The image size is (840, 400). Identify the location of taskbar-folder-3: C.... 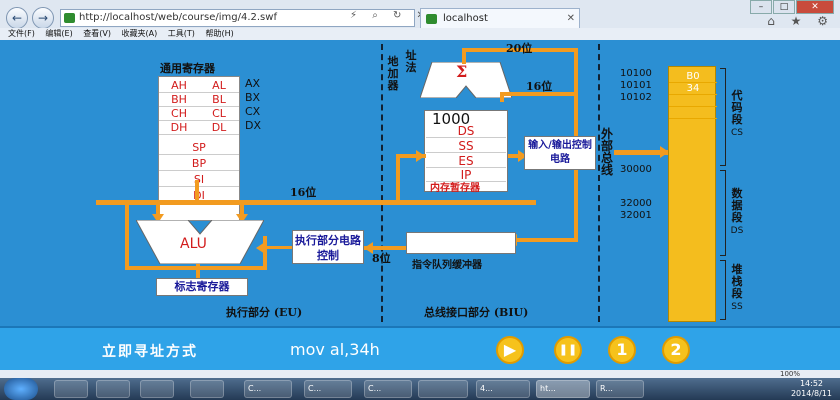
(388, 389).